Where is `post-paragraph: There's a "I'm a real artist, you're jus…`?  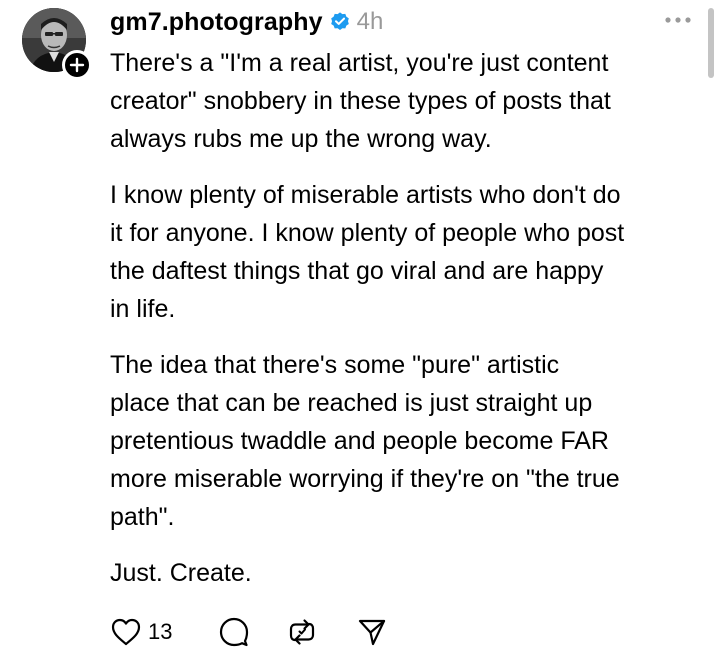
post-paragraph: There's a "I'm a real artist, you're jus… is located at coordinates (408, 101).